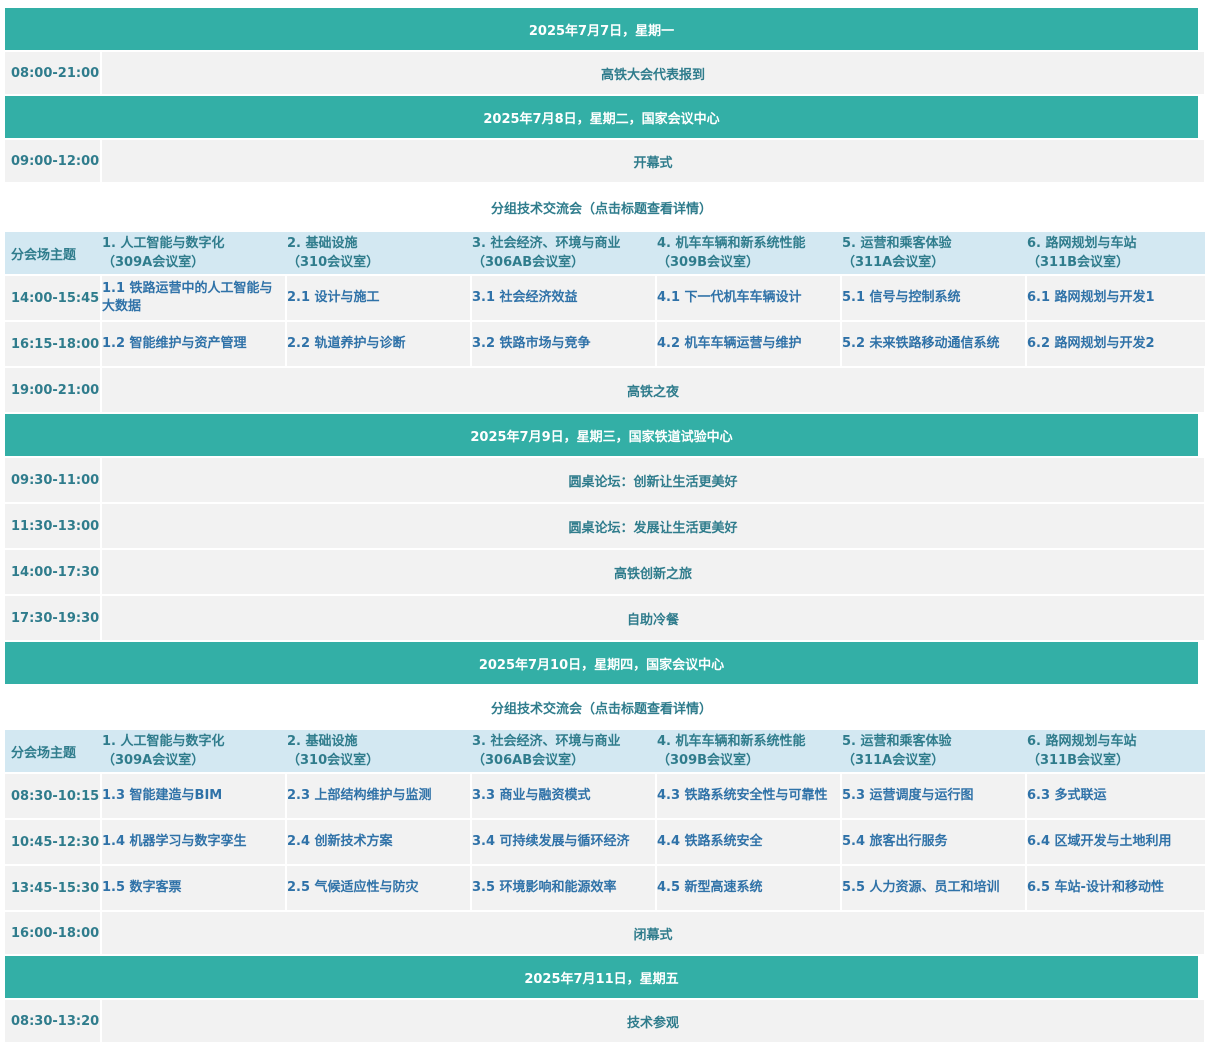 Image resolution: width=1205 pixels, height=1045 pixels. Describe the element at coordinates (193, 796) in the screenshot. I see `session-link: 1.3 智能建造与BIM` at that location.